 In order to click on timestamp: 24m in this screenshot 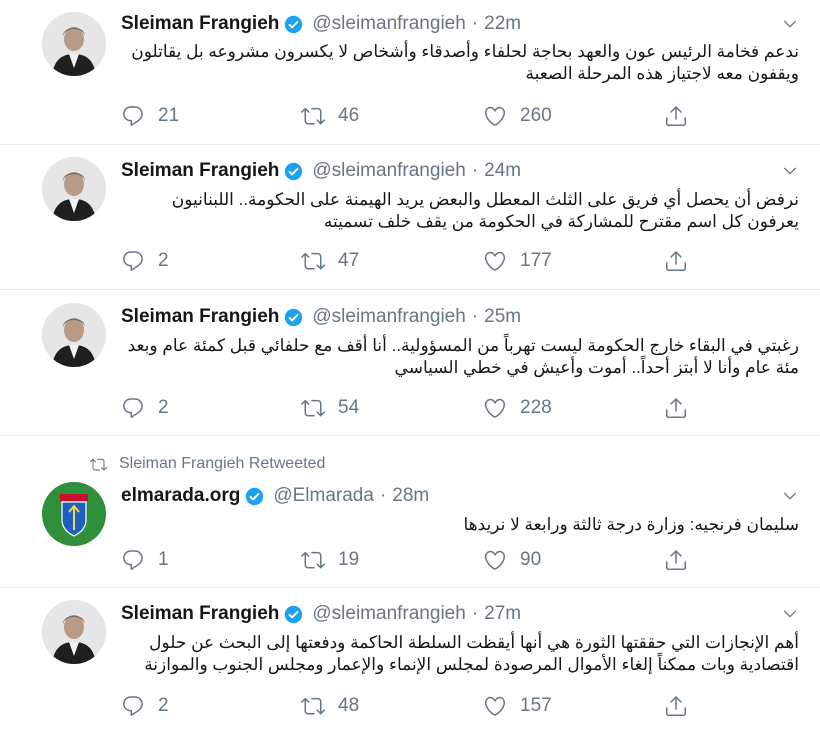, I will do `click(502, 171)`.